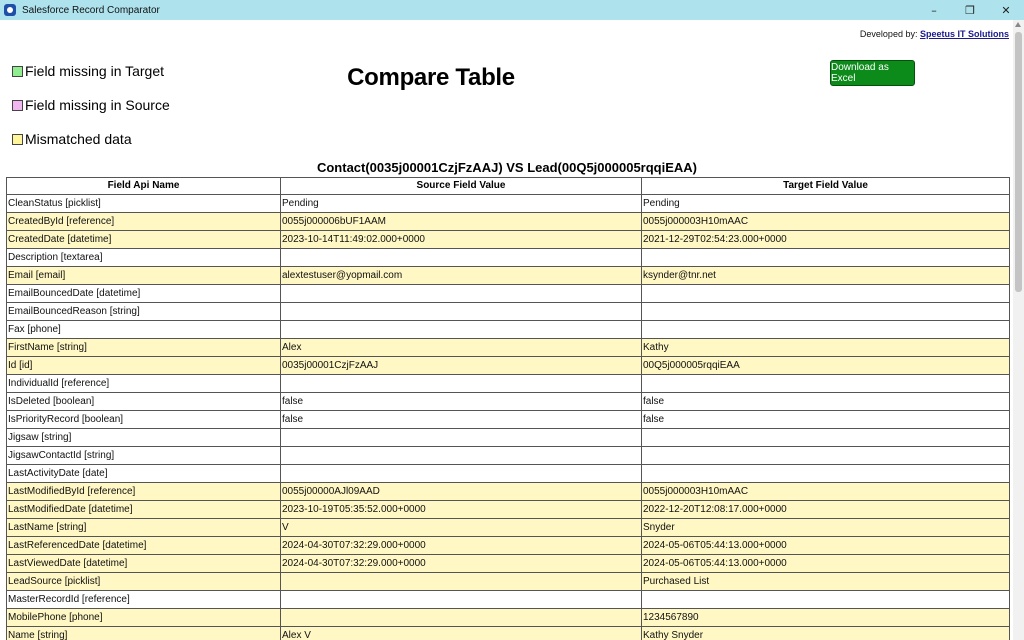 This screenshot has height=640, width=1024. I want to click on source-value-cell: V, so click(461, 527).